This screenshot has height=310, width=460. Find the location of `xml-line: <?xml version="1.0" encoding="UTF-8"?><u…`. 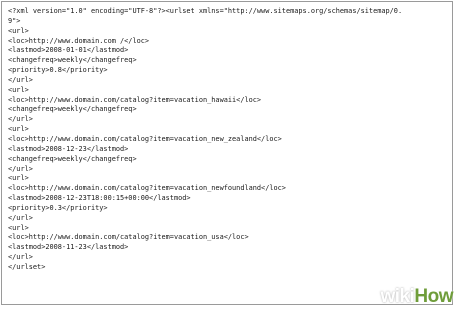

xml-line: <?xml version="1.0" encoding="UTF-8"?><u… is located at coordinates (205, 11).